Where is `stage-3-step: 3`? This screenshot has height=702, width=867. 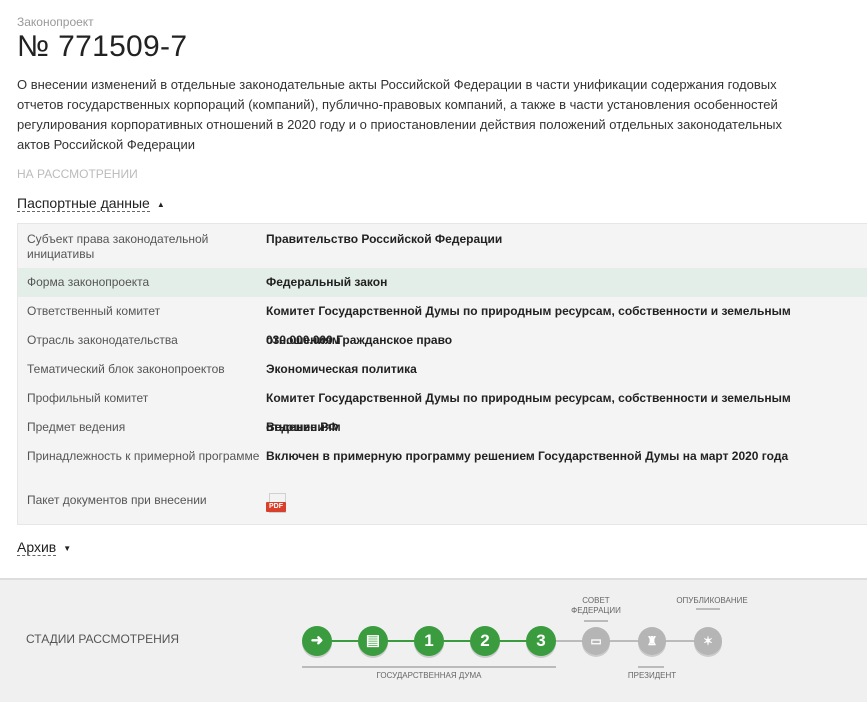
stage-3-step: 3 is located at coordinates (541, 641).